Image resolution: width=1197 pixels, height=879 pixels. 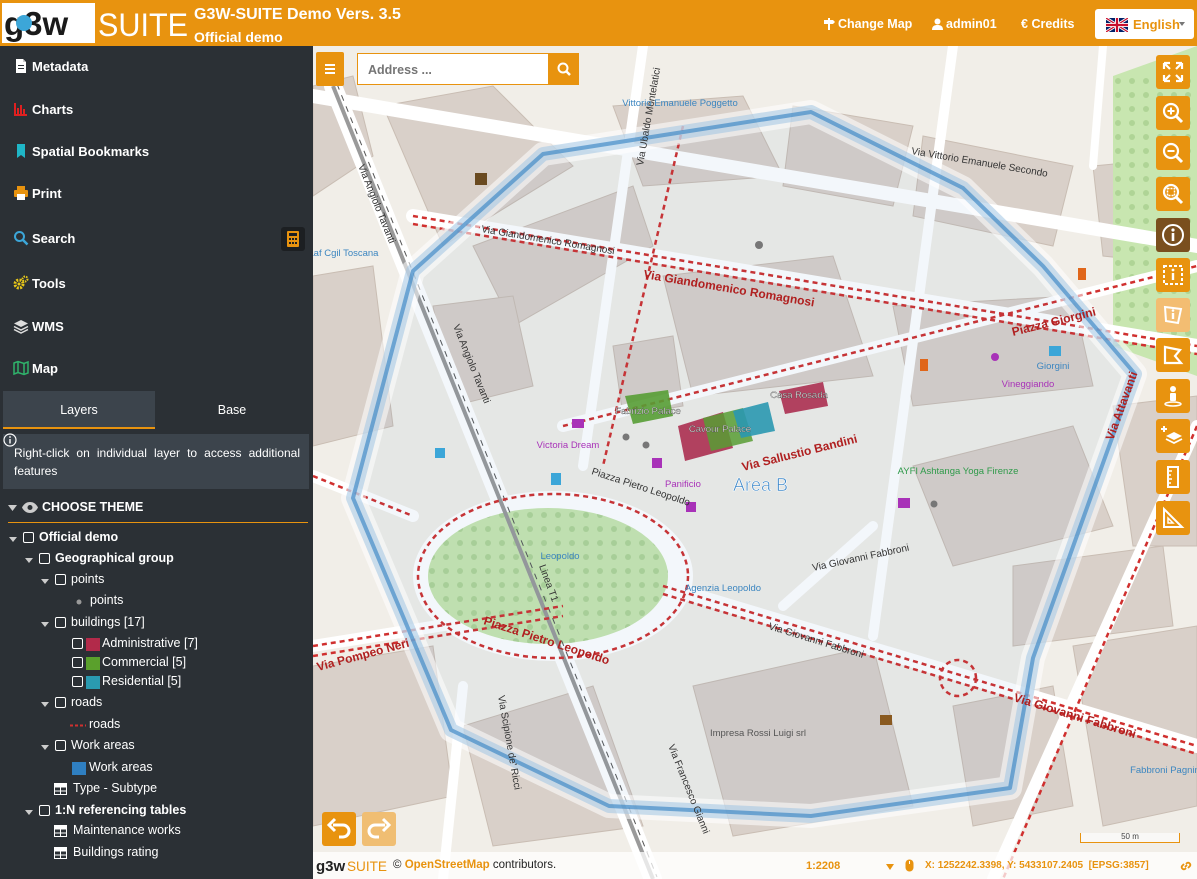 What do you see at coordinates (1173, 477) in the screenshot?
I see `measure-length-button` at bounding box center [1173, 477].